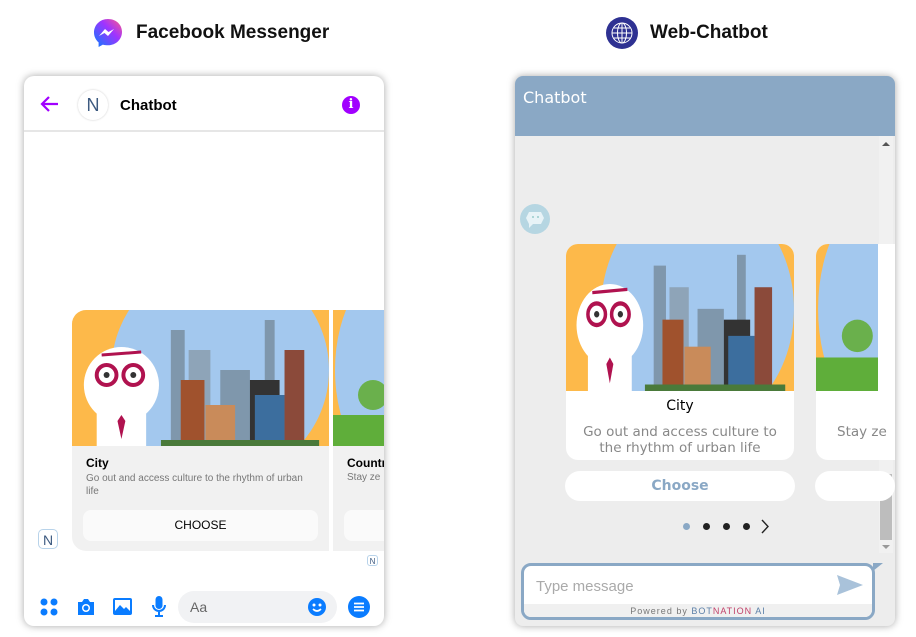 The image size is (916, 637). I want to click on web-chat-header: Chatbot, so click(705, 106).